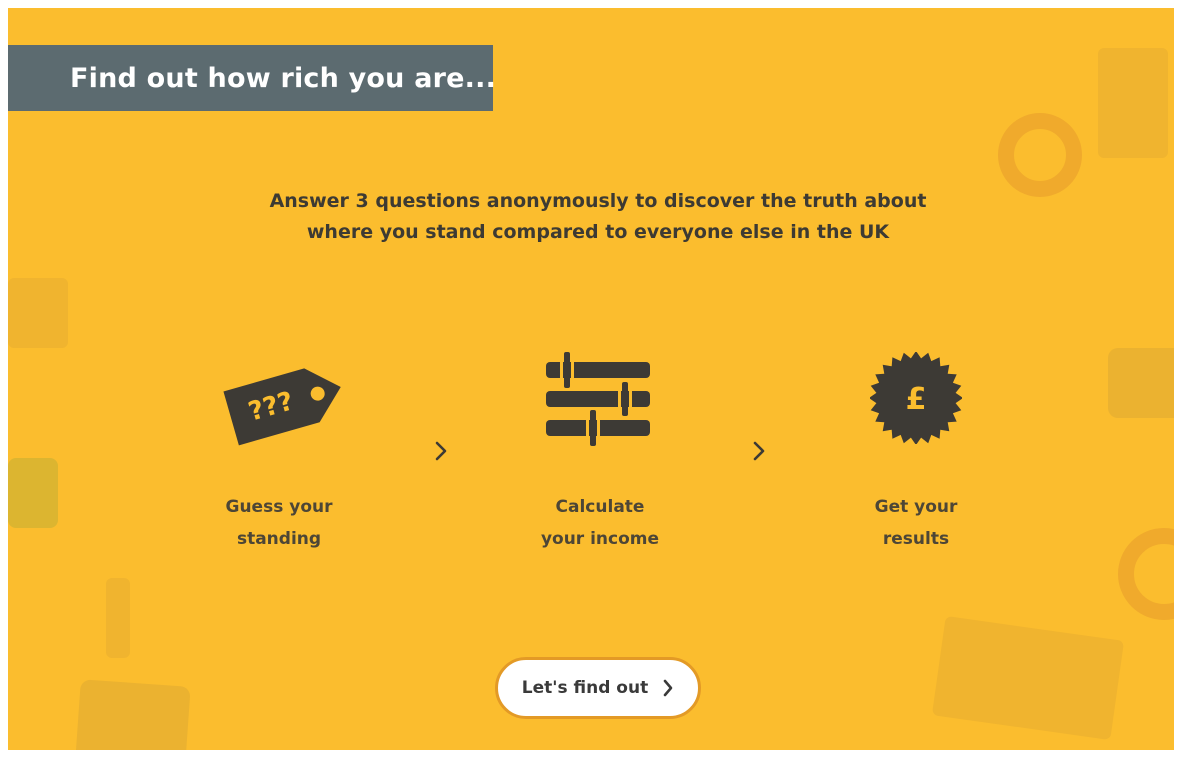 This screenshot has width=1183, height=759. I want to click on step-label-line: Guess your, so click(279, 507).